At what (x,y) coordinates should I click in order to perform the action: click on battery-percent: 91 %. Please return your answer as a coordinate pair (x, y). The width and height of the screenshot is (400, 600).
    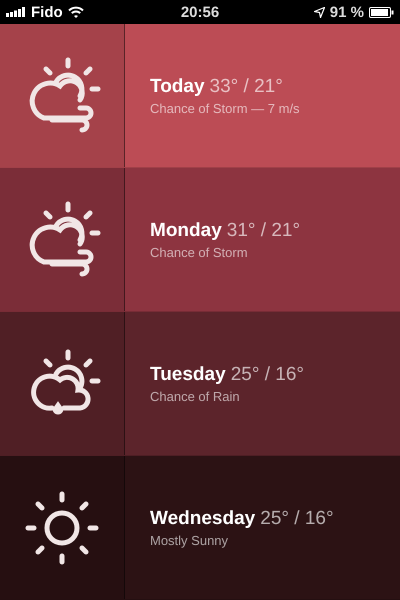
    Looking at the image, I should click on (347, 12).